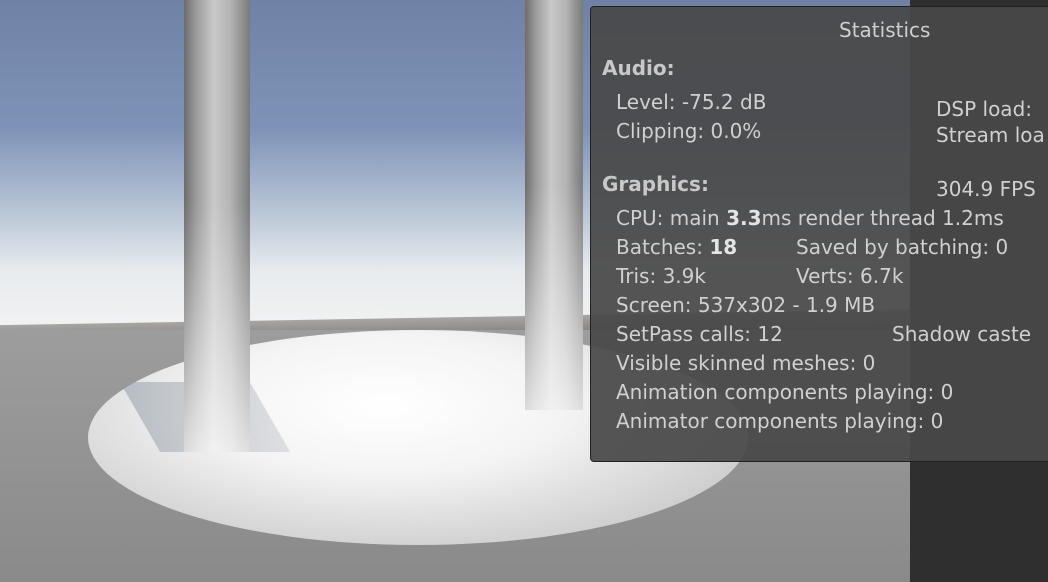 The image size is (1048, 582). What do you see at coordinates (677, 247) in the screenshot?
I see `graphics-batches: Batches: 18` at bounding box center [677, 247].